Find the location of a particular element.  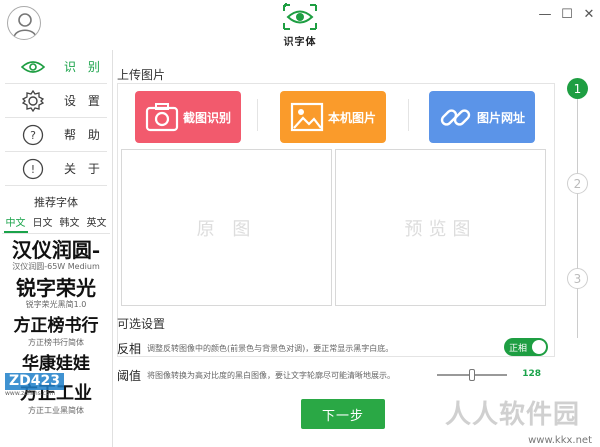

threshold-option-row: 阈值 将图像转换为高对比度的黑白图像，要让文字轮廓尽可能清晰地展示。 128 is located at coordinates (335, 375).